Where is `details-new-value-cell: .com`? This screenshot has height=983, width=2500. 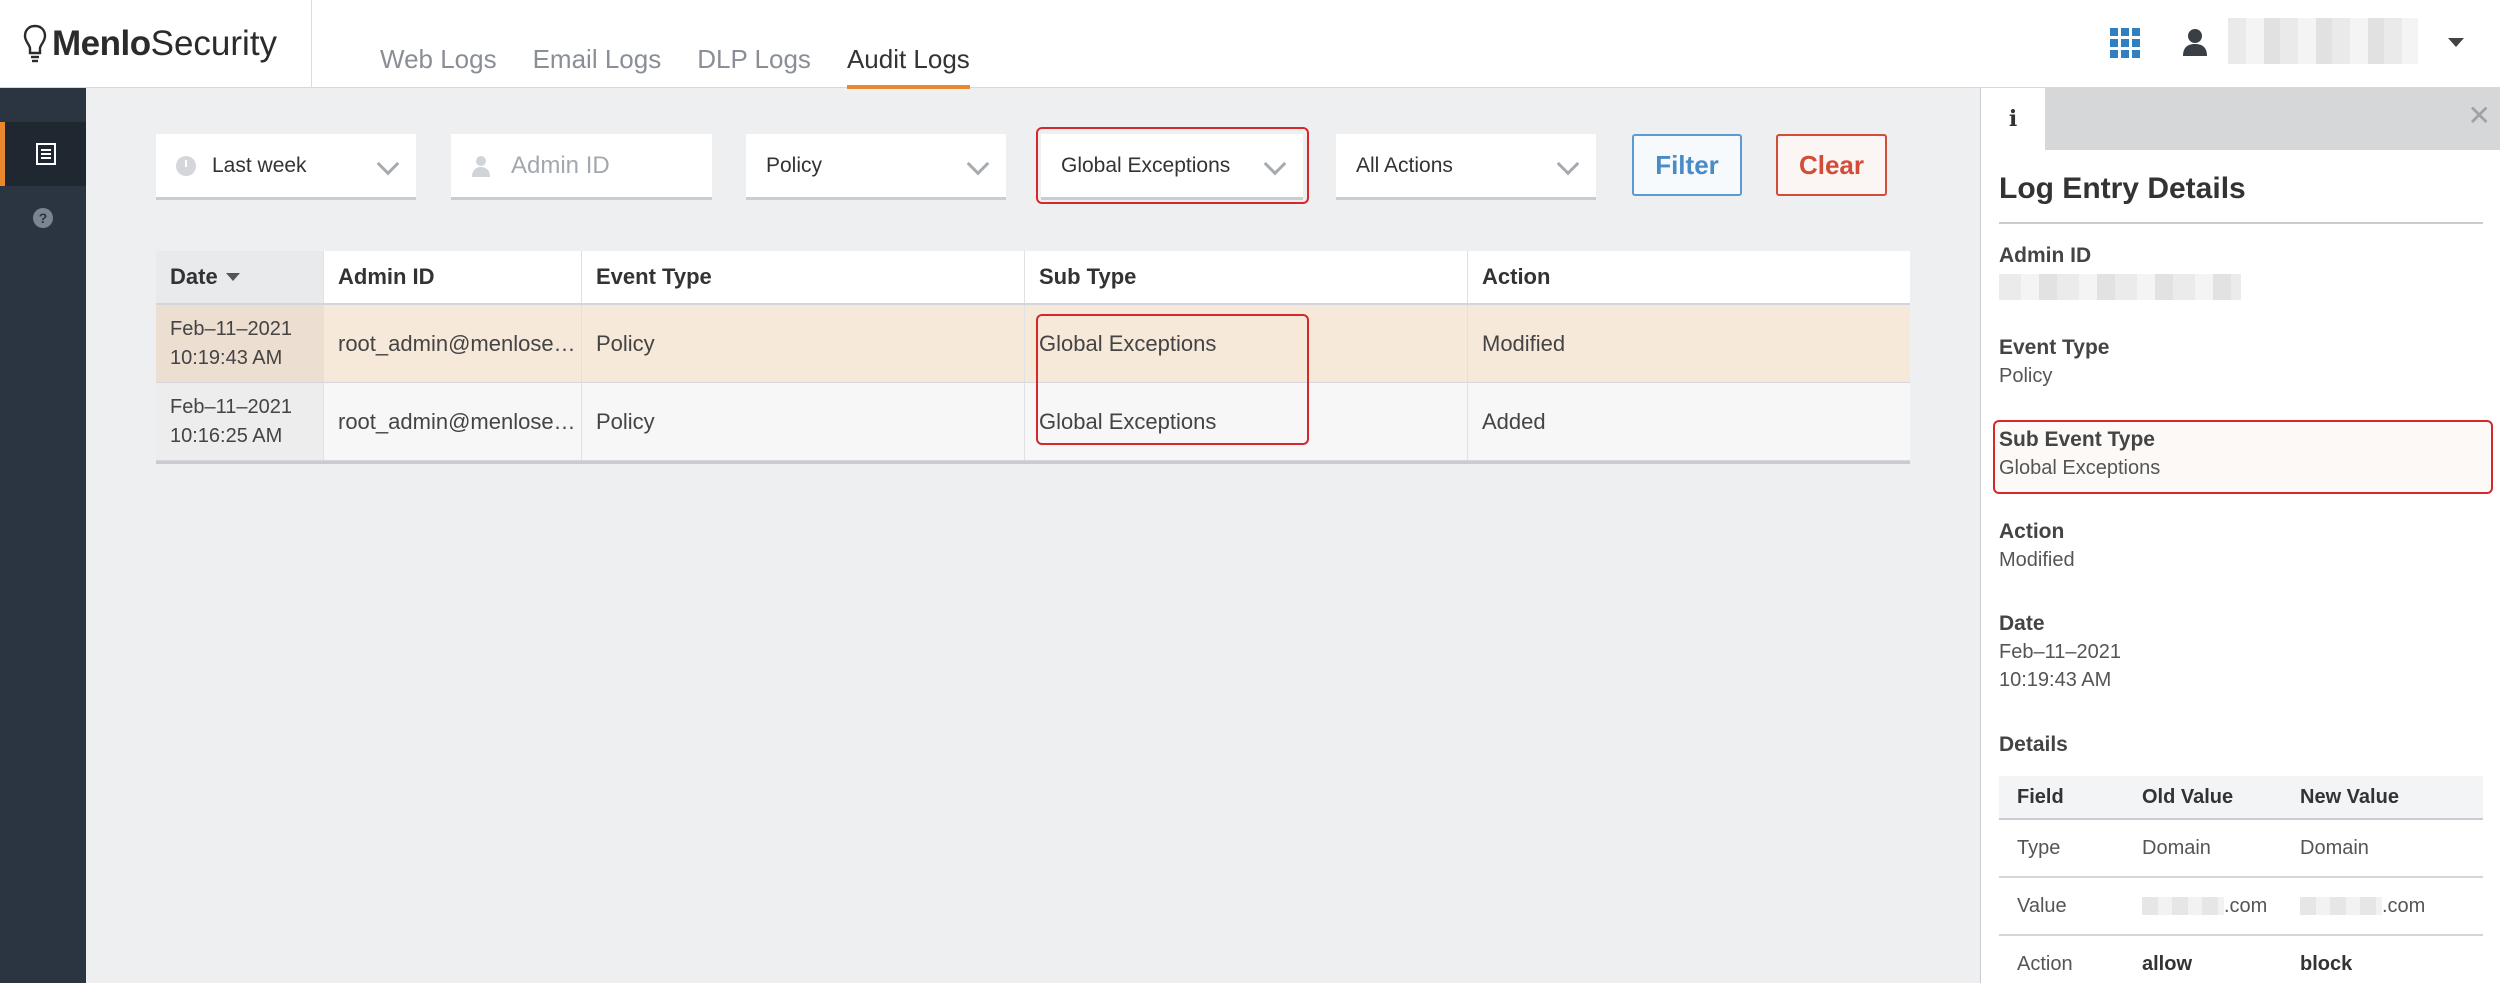
details-new-value-cell: .com is located at coordinates (2387, 906).